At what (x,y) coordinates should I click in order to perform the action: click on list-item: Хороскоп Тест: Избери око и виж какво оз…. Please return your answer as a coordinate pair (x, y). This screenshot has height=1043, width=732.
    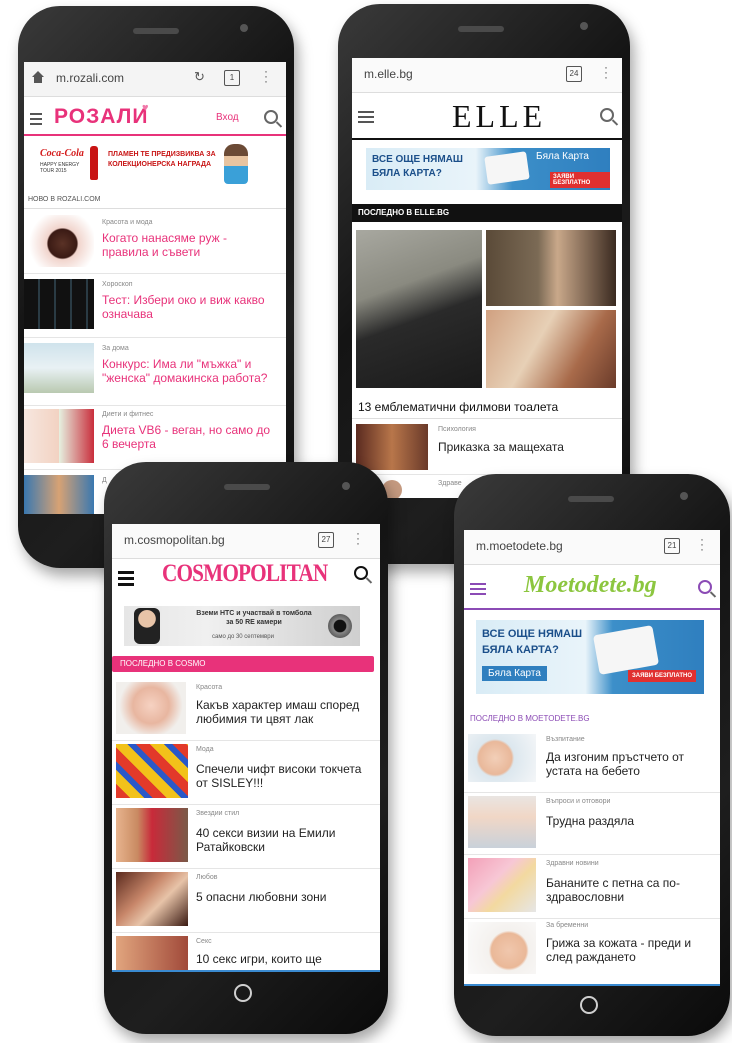
    Looking at the image, I should click on (155, 305).